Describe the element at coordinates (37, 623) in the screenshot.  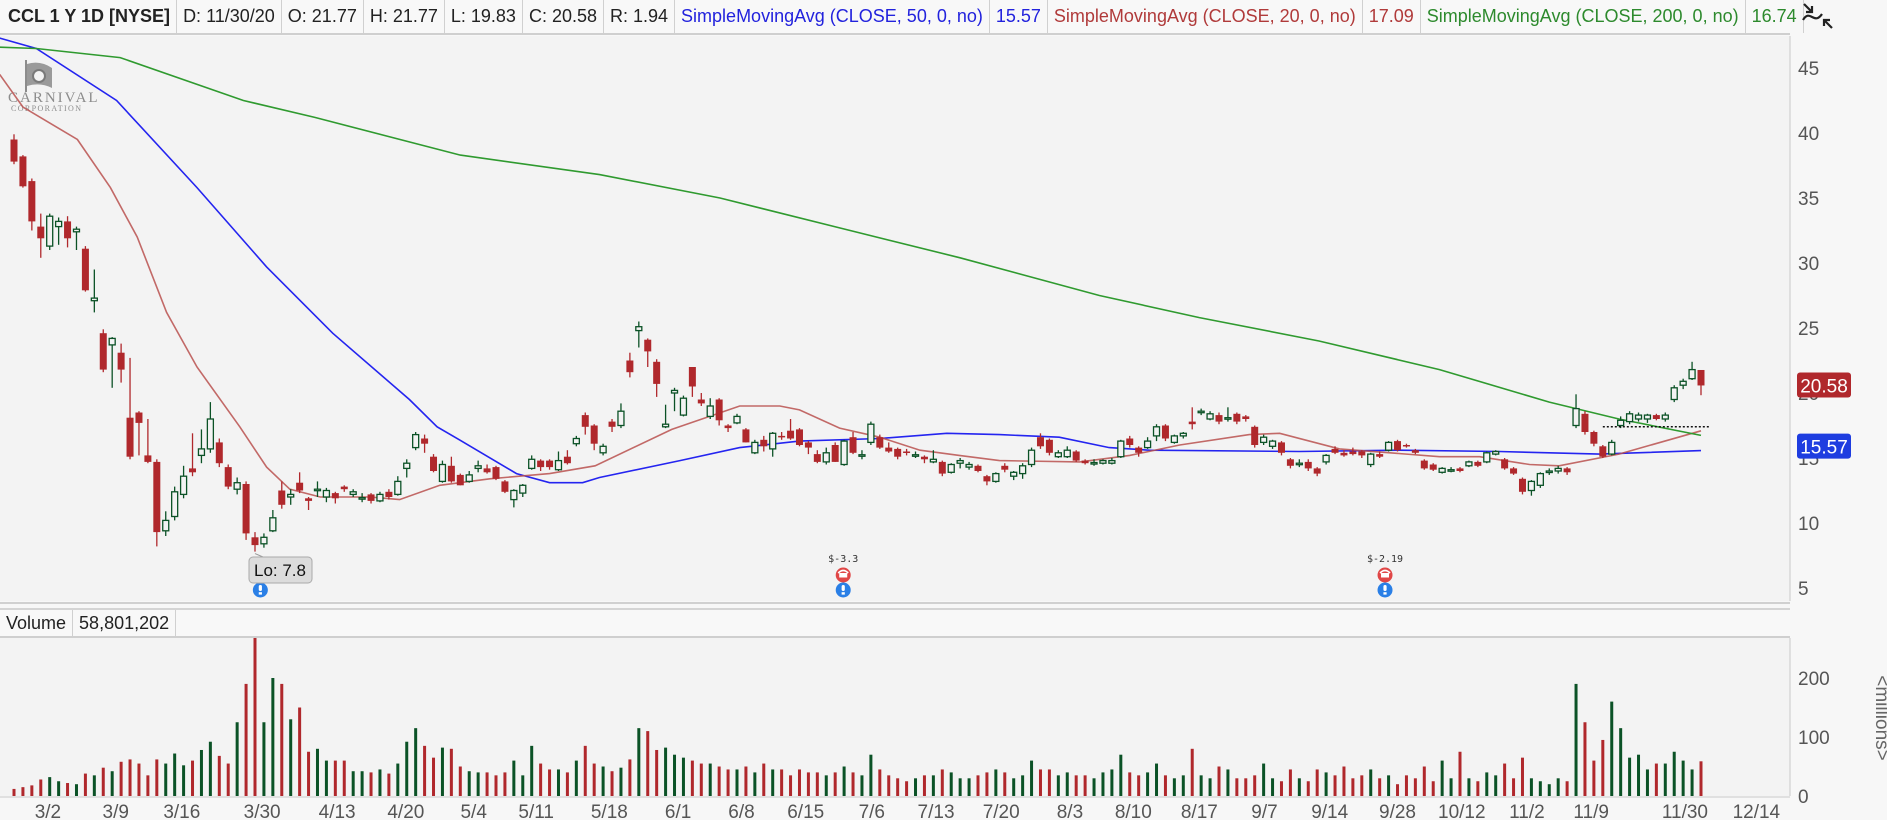
I see `volume-label: Volume` at that location.